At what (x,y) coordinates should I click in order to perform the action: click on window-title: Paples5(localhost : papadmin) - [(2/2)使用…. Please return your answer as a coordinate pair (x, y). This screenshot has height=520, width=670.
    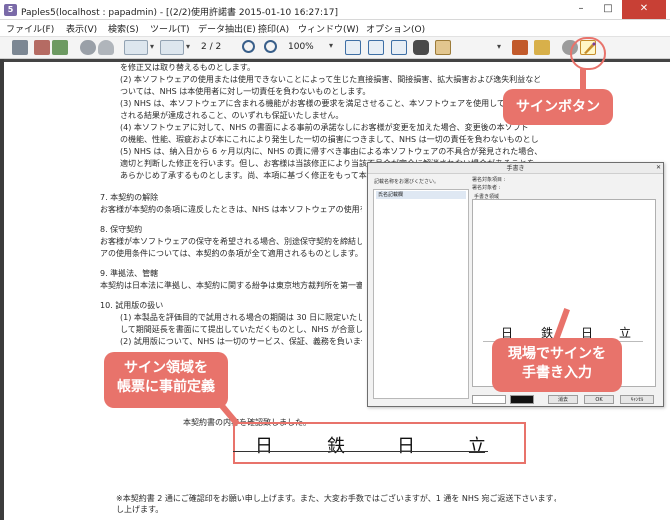
    Looking at the image, I should click on (179, 13).